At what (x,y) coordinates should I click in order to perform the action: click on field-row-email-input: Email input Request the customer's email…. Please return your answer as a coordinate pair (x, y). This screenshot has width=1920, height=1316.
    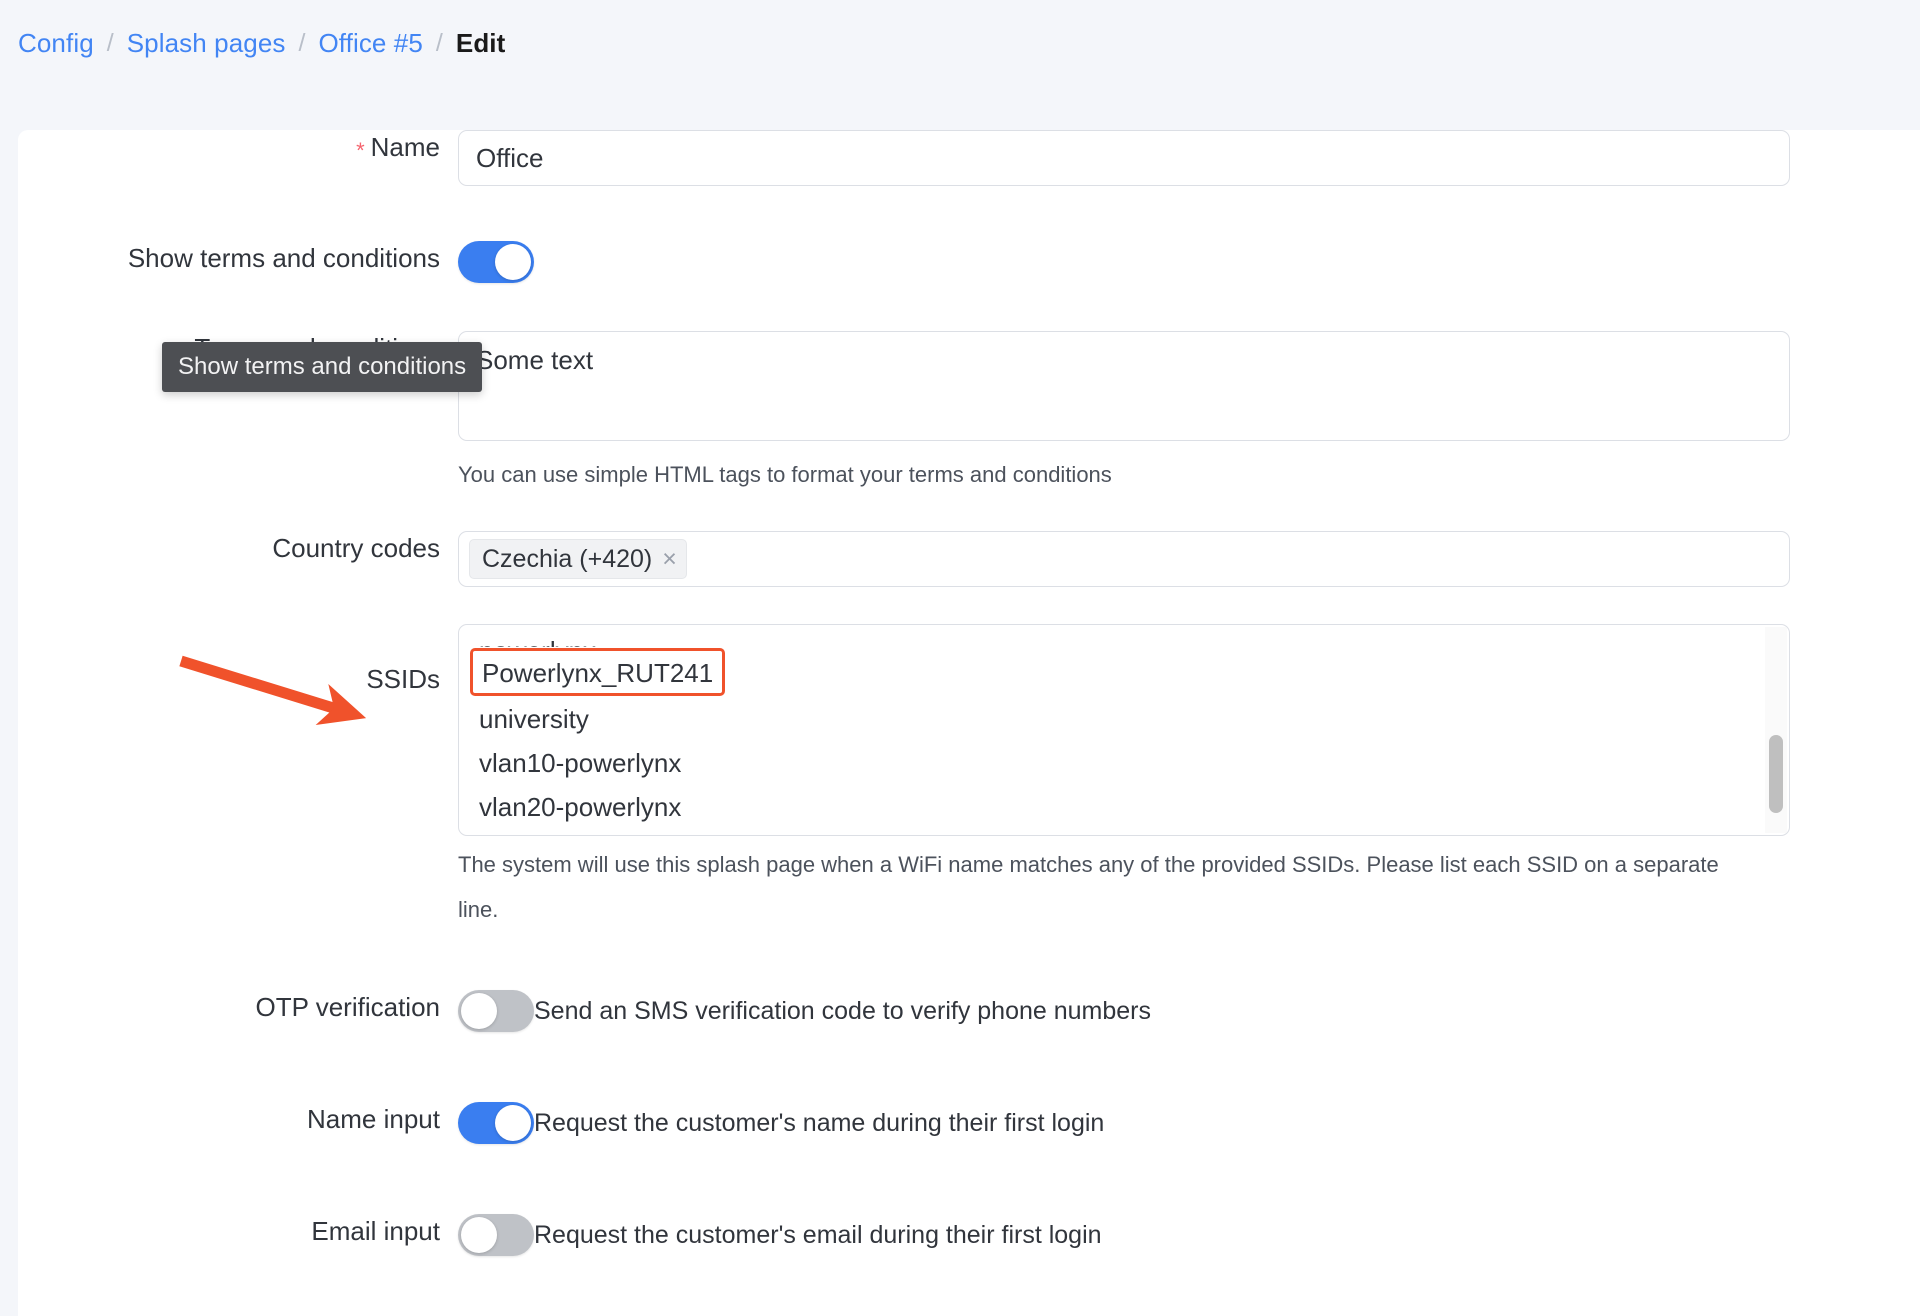
    Looking at the image, I should click on (969, 1235).